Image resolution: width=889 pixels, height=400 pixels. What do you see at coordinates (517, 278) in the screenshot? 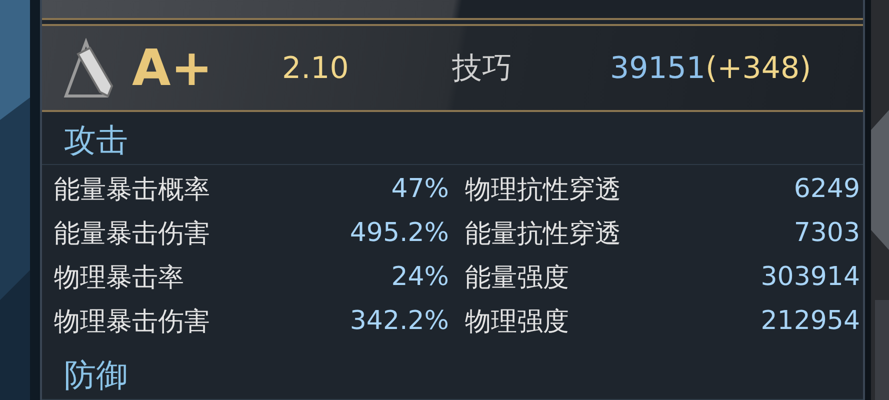
I see `stat-label: 能量强度` at bounding box center [517, 278].